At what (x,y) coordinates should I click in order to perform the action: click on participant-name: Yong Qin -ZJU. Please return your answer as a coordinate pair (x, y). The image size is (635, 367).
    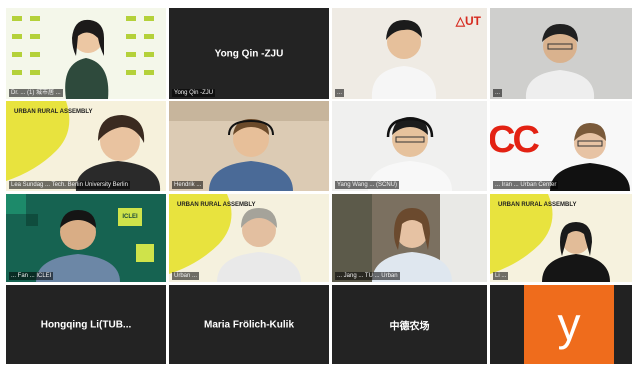
    Looking at the image, I should click on (194, 93).